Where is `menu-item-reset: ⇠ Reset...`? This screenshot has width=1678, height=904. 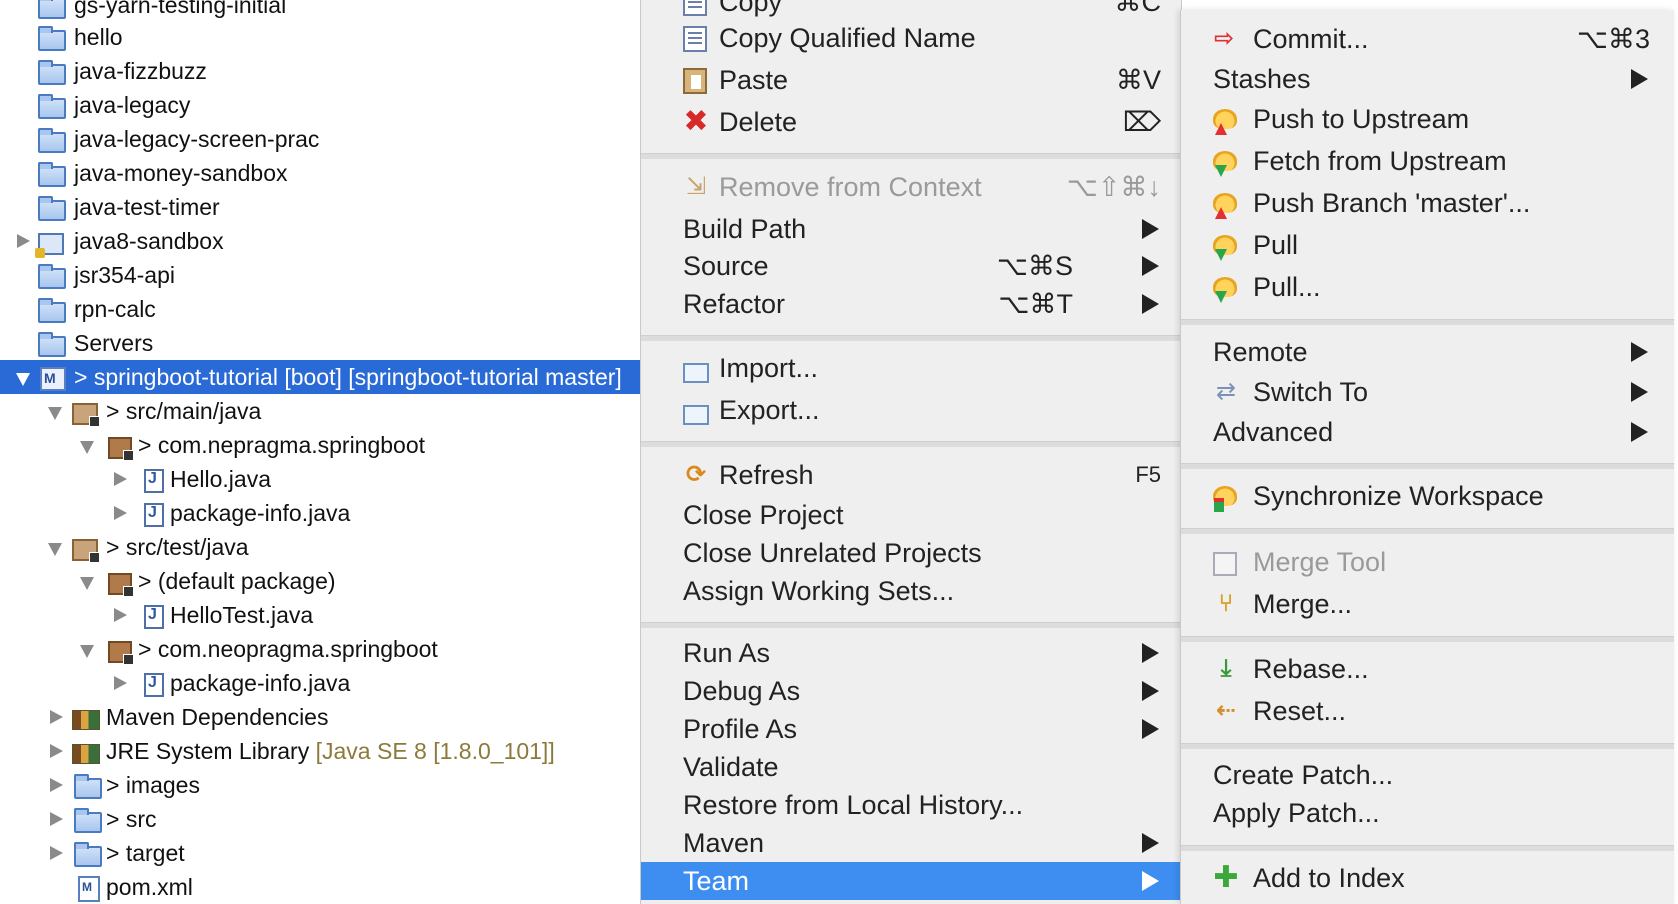 menu-item-reset: ⇠ Reset... is located at coordinates (1427, 711).